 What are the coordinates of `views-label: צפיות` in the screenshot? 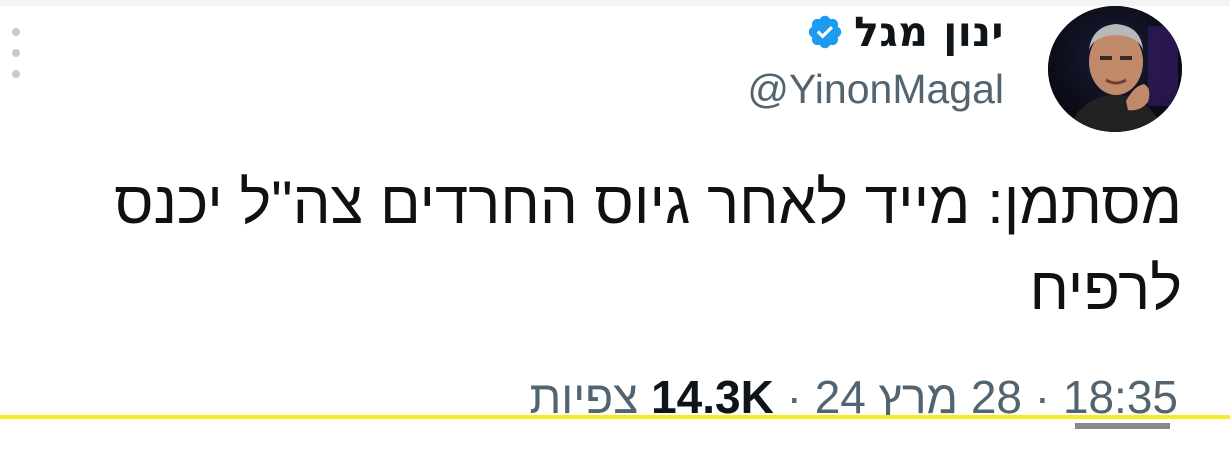 It's located at (584, 393).